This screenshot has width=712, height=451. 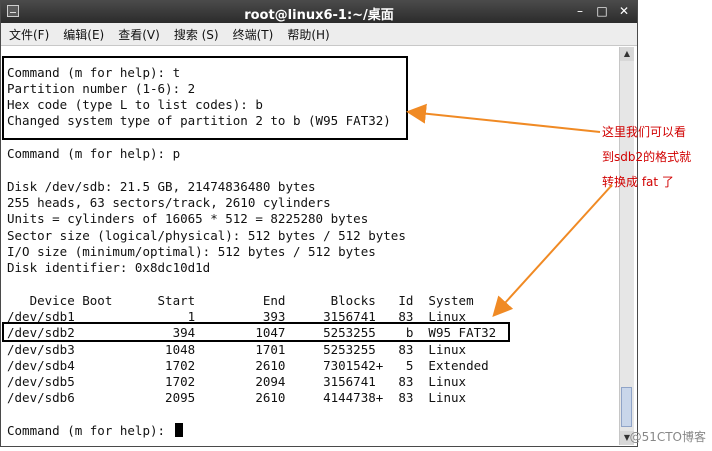 I want to click on annotation-arrows, so click(x=509, y=210).